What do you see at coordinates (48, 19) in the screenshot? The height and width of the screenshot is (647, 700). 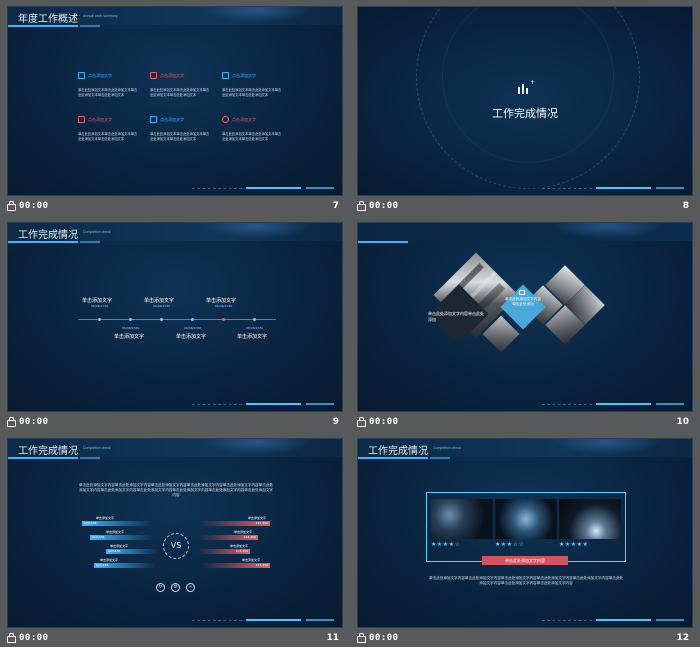 I see `slide-title: 年度工作概述` at bounding box center [48, 19].